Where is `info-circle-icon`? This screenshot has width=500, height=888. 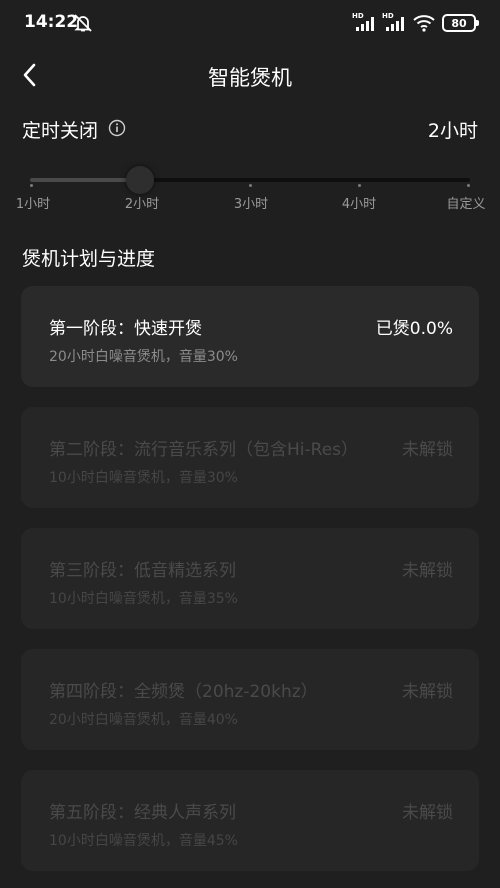
info-circle-icon is located at coordinates (117, 128).